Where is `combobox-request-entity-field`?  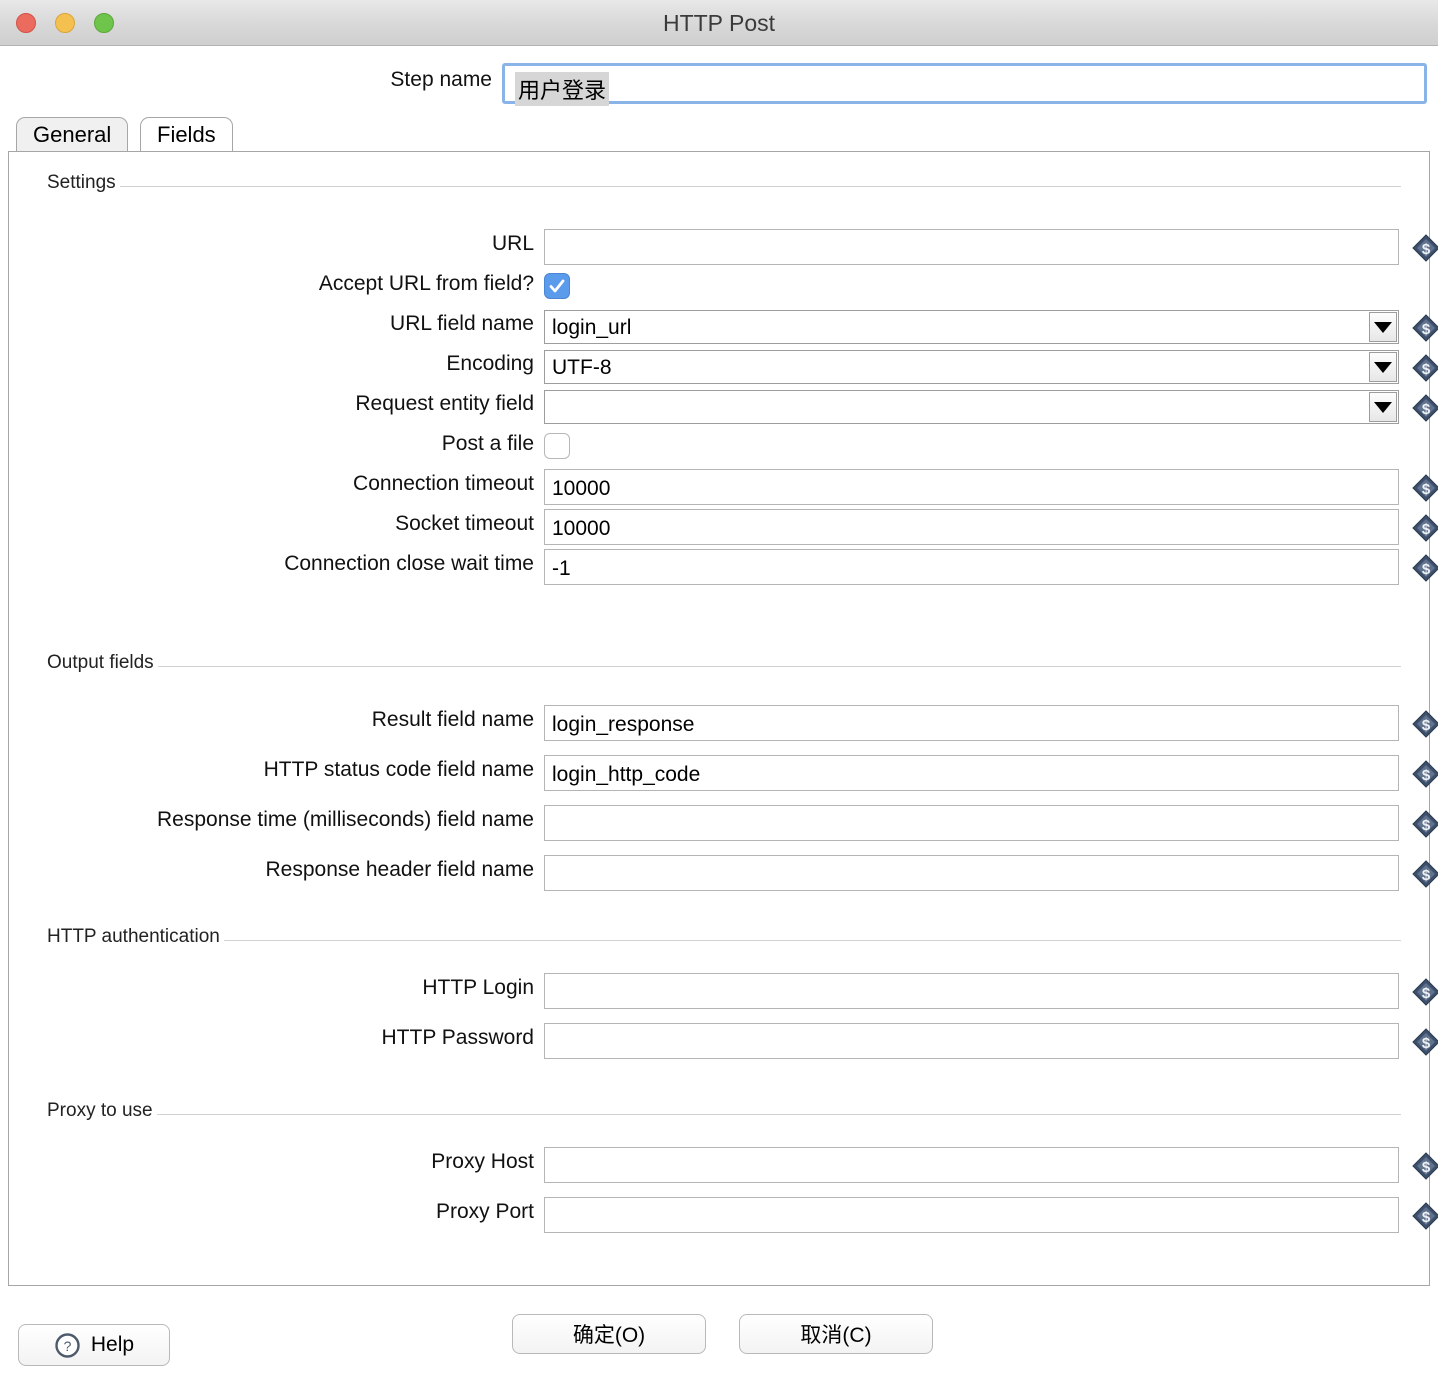 combobox-request-entity-field is located at coordinates (971, 407).